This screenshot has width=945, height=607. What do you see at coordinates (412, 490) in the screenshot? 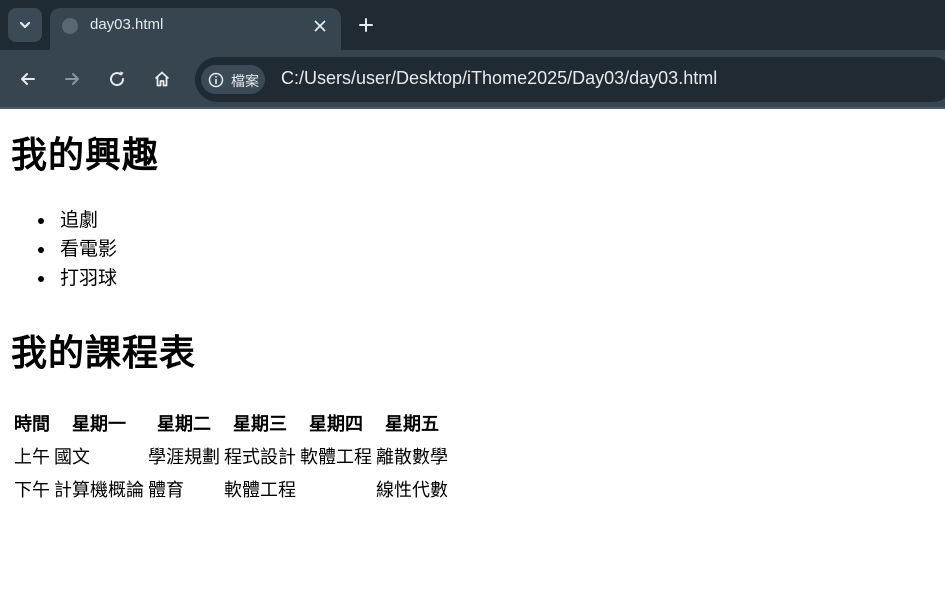
I see `table-cell: 線性代數` at bounding box center [412, 490].